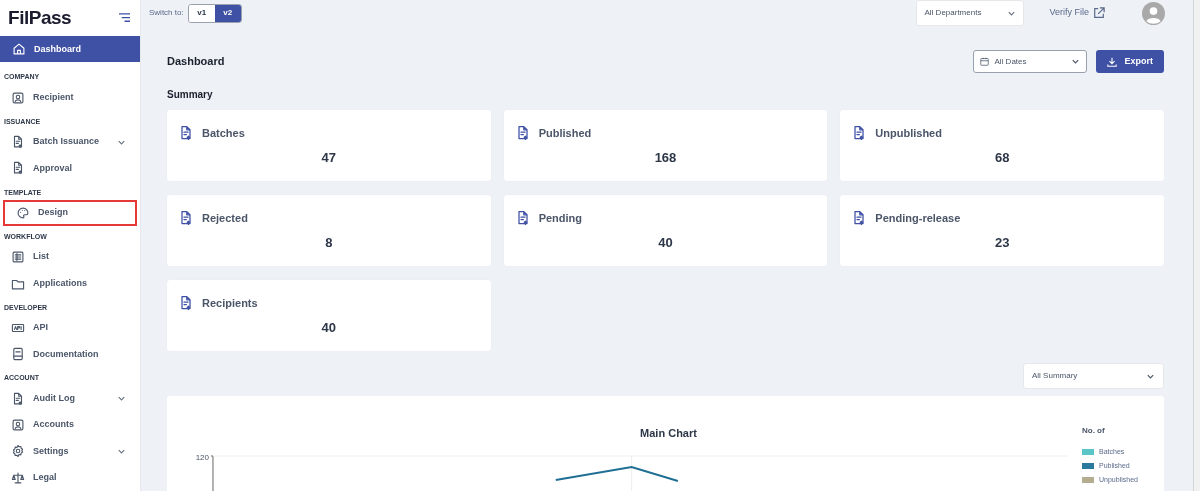 The image size is (1200, 491). I want to click on download-icon, so click(1112, 61).